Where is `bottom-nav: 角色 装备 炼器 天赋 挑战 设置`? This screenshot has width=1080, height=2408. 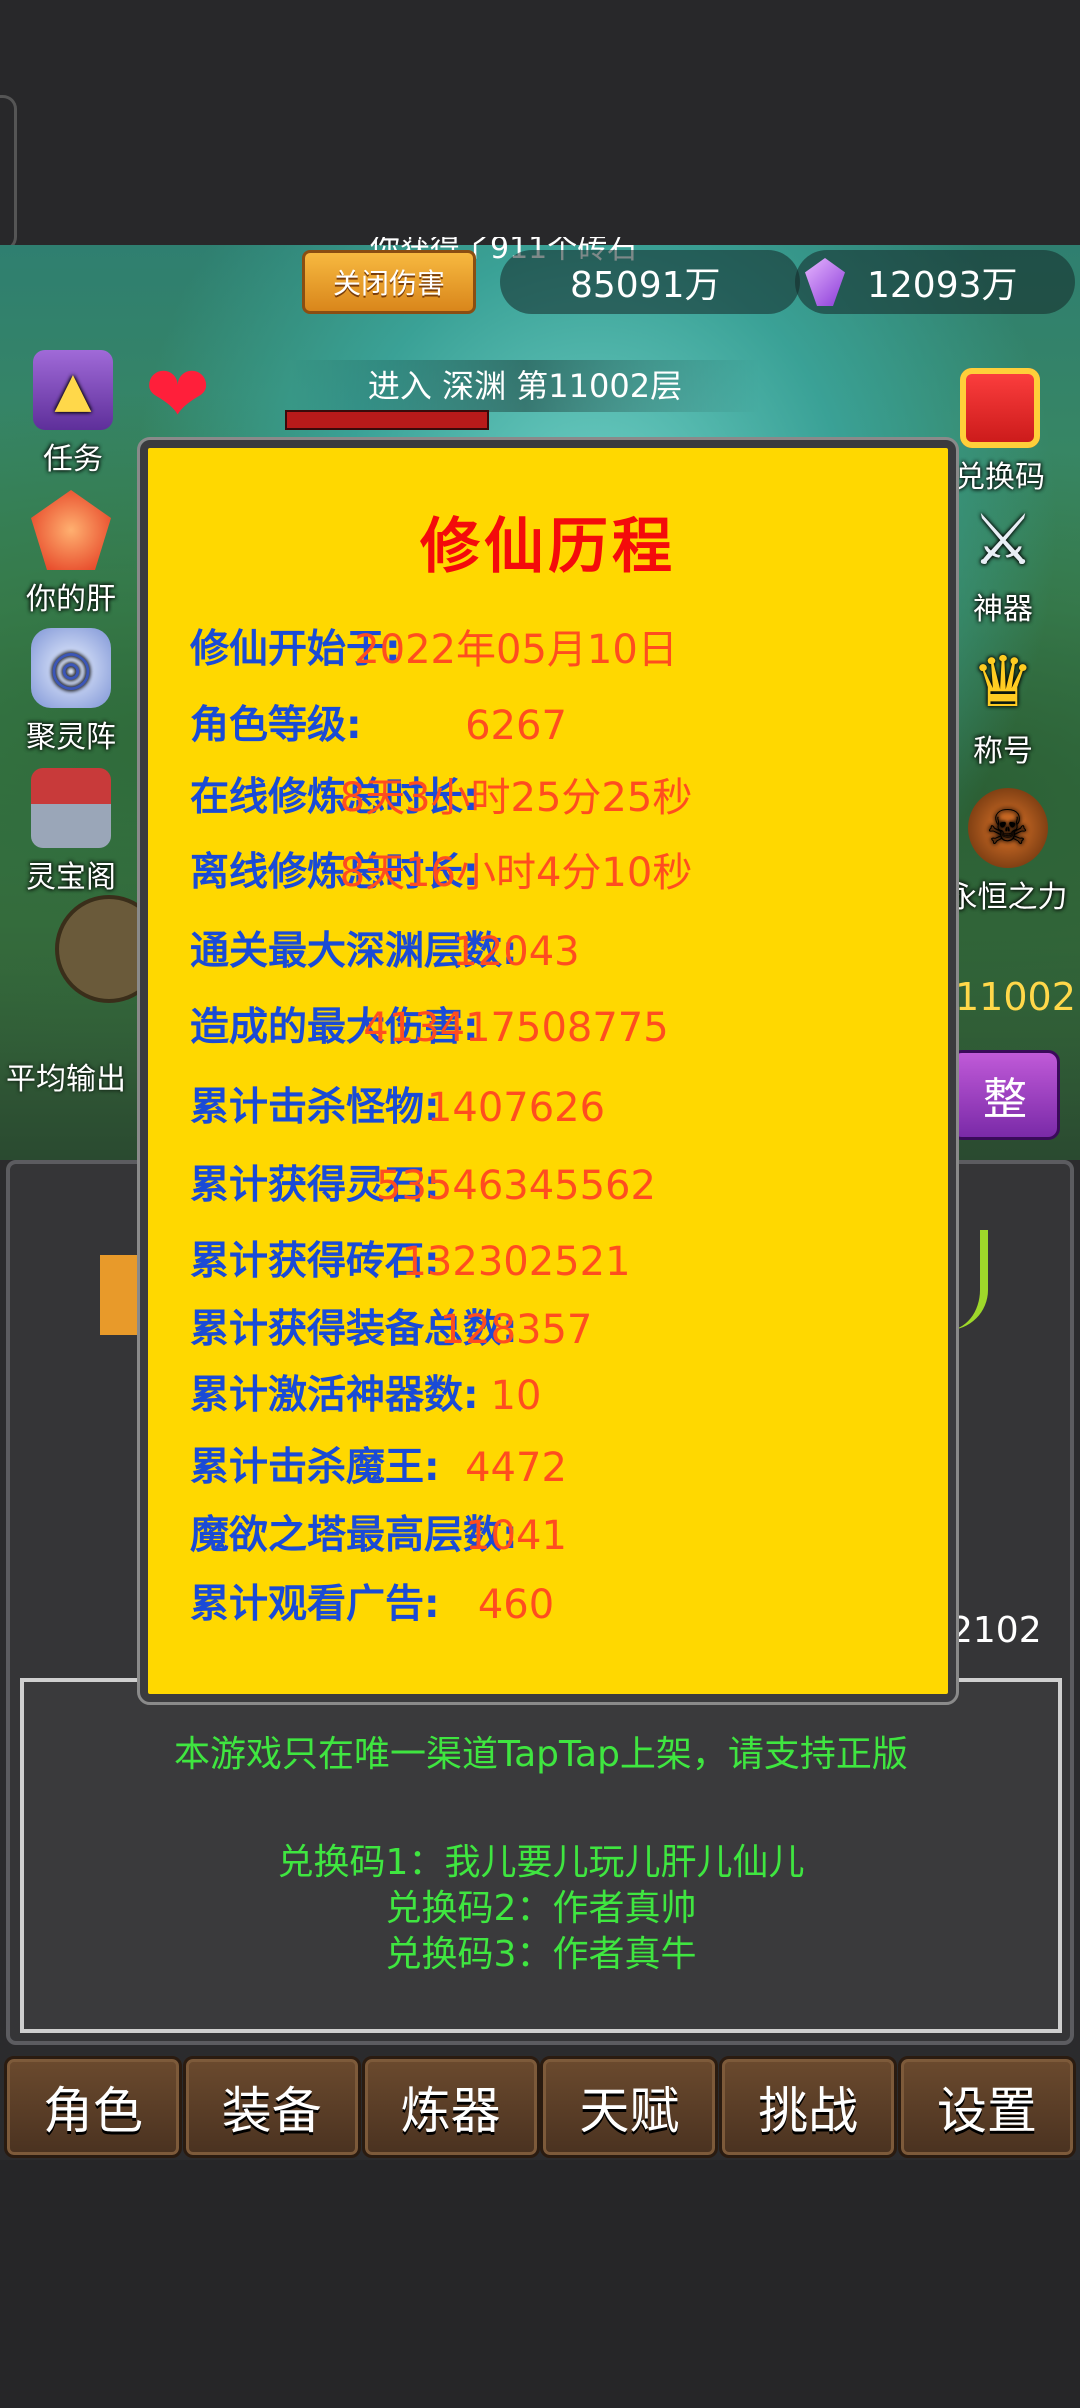 bottom-nav: 角色 装备 炼器 天赋 挑战 设置 is located at coordinates (540, 2105).